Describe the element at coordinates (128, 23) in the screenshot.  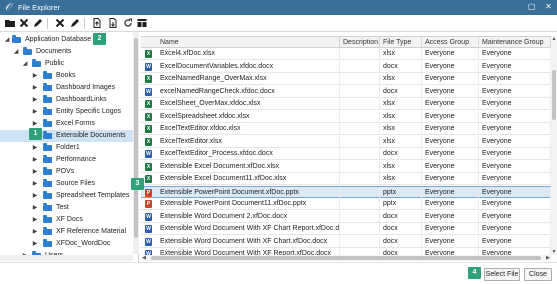
I see `refresh-icon` at that location.